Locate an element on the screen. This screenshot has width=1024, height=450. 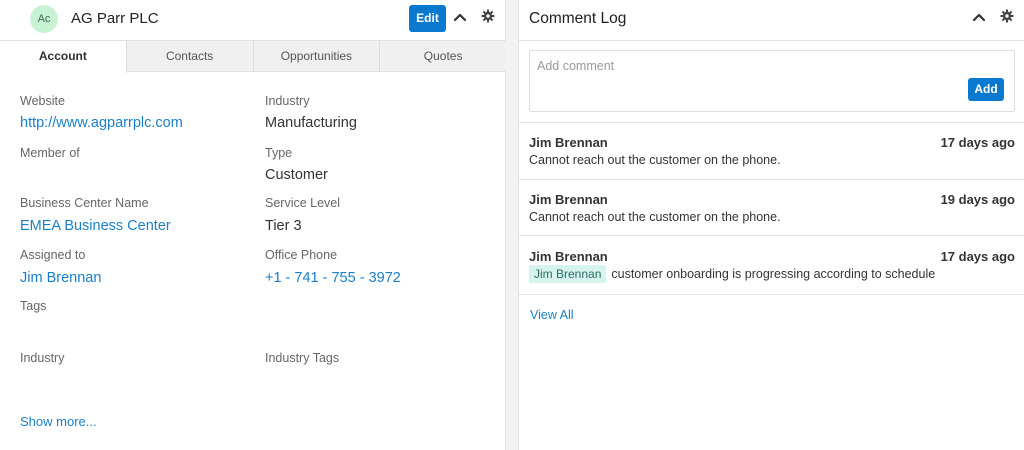
website-label: Website is located at coordinates (42, 101).